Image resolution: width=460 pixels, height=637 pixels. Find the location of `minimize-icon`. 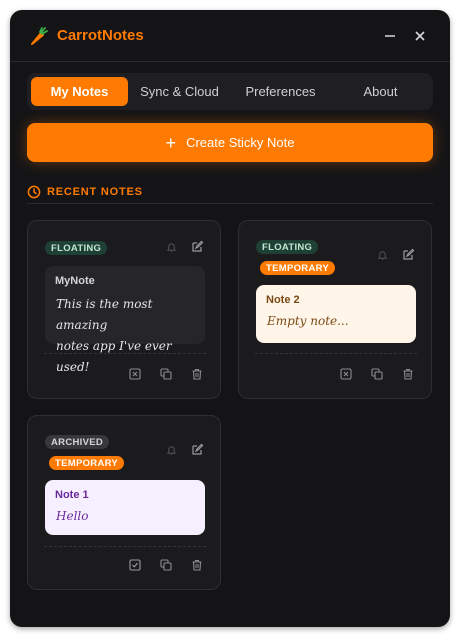

minimize-icon is located at coordinates (390, 36).